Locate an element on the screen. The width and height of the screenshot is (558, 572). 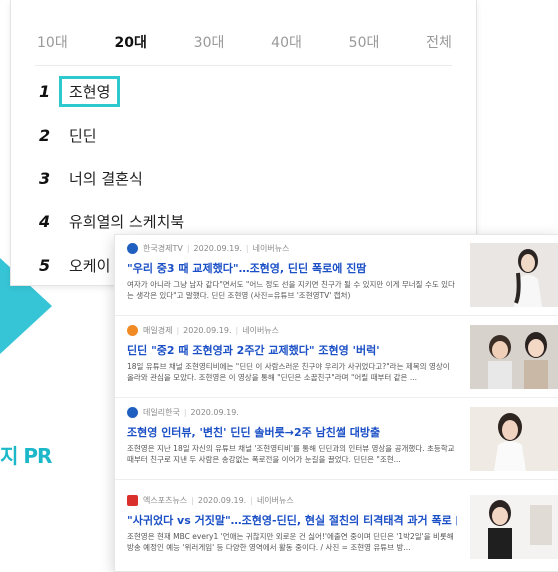
ranking-item: 1 조현영 is located at coordinates (80, 91).